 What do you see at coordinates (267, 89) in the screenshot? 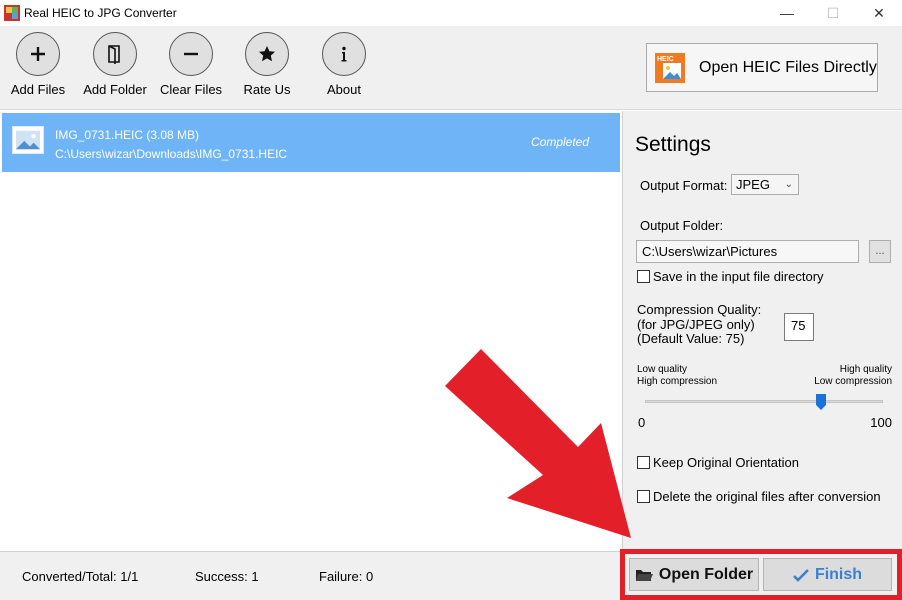
I see `rate-us-label: Rate Us` at bounding box center [267, 89].